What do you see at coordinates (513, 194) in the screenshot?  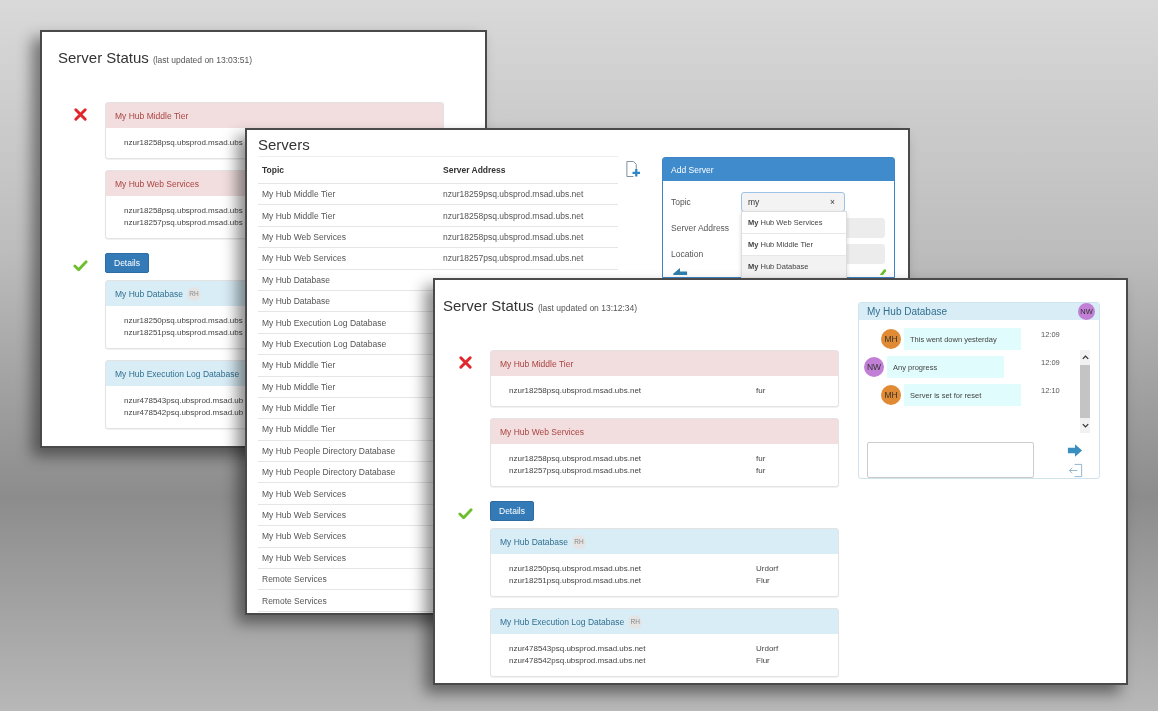 I see `table-cell: nzur18259psq.ubsprod.msad.ubs.net` at bounding box center [513, 194].